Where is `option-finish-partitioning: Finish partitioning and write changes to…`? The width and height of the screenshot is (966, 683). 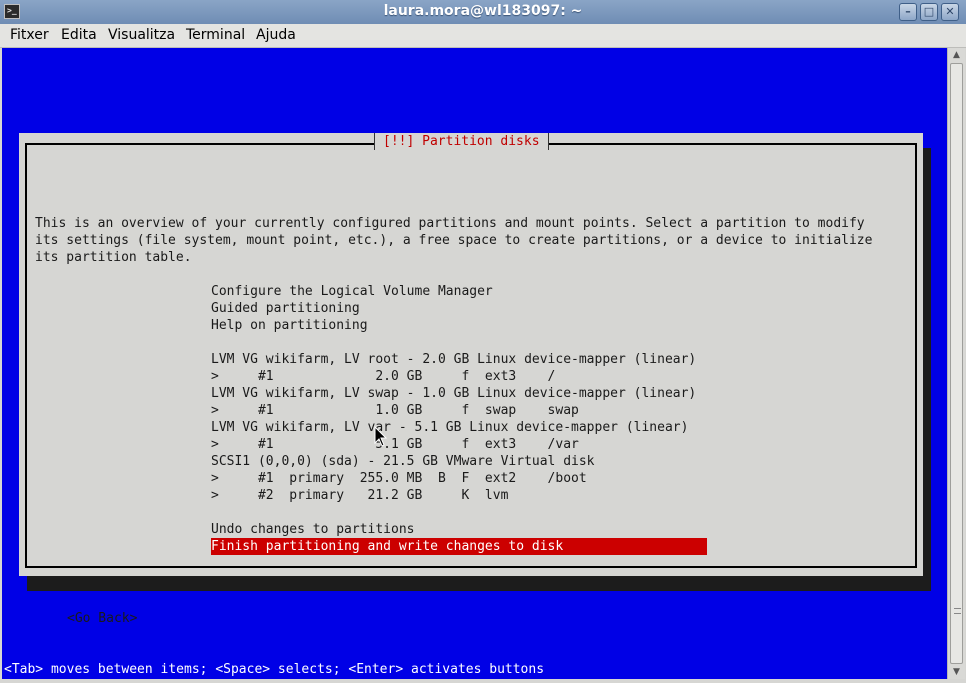
option-finish-partitioning: Finish partitioning and write changes to… is located at coordinates (459, 546).